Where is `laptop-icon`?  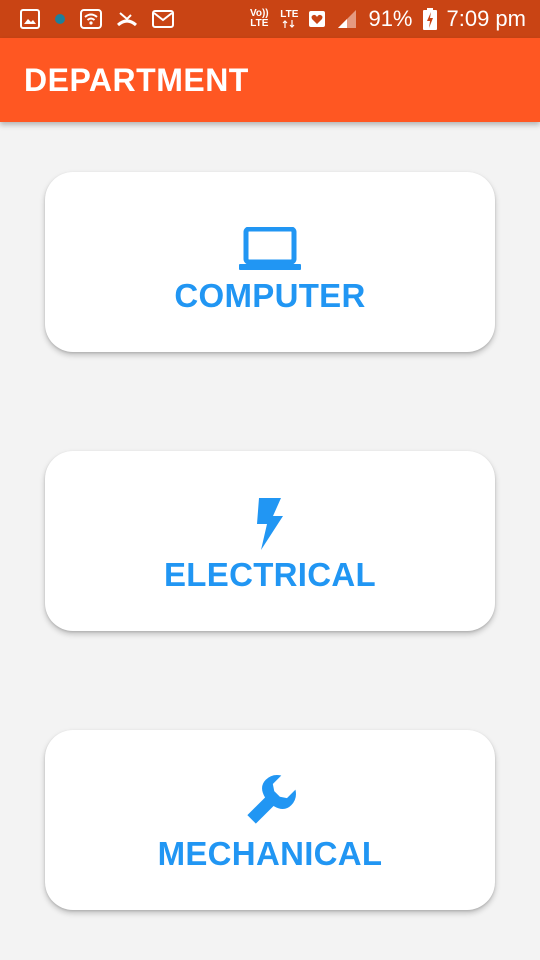
laptop-icon is located at coordinates (270, 240).